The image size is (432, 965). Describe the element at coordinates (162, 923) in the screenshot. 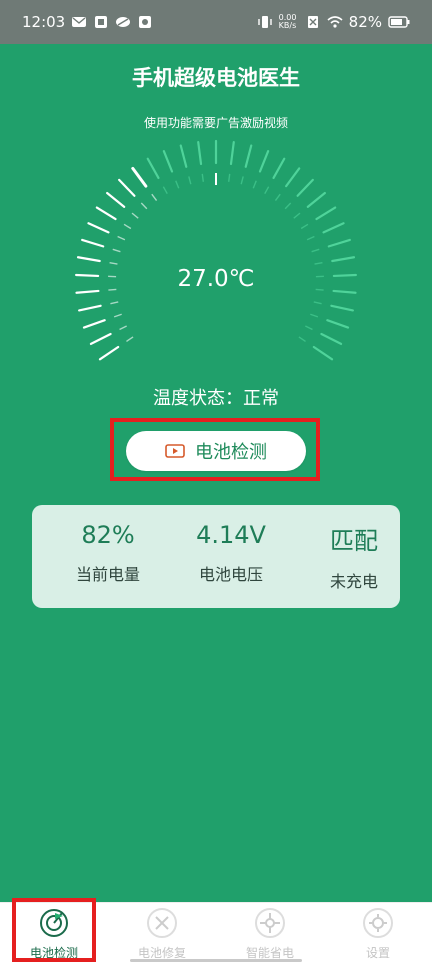

I see `repair-icon` at that location.